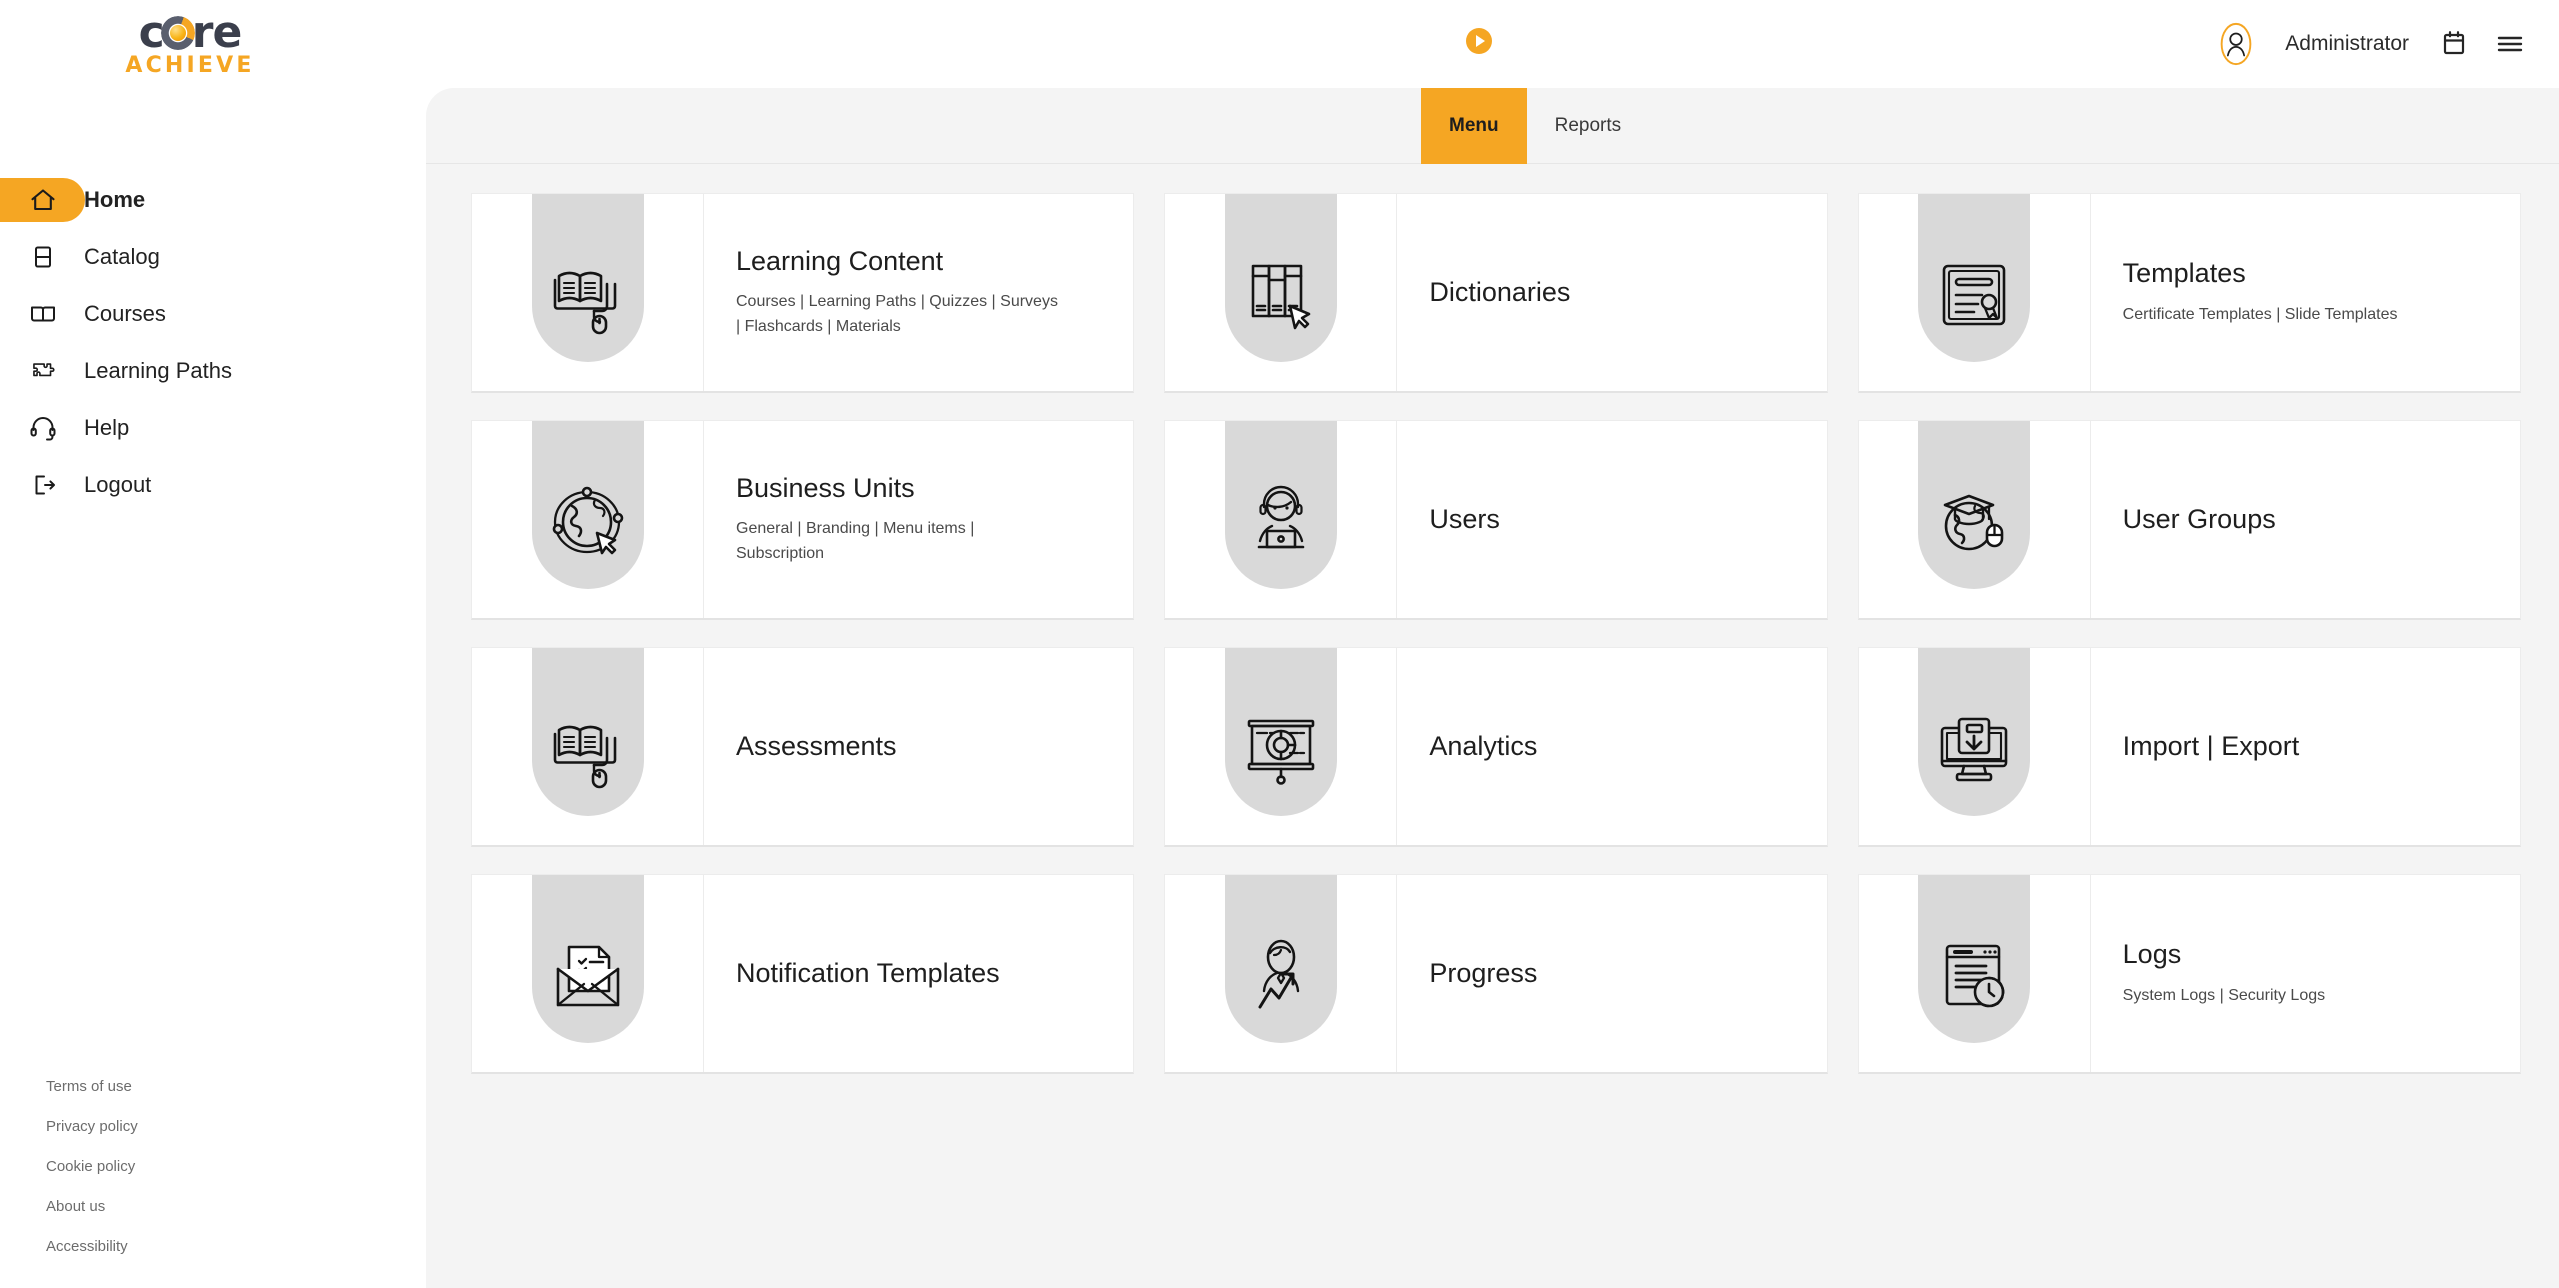 The height and width of the screenshot is (1288, 2559). What do you see at coordinates (213, 200) in the screenshot?
I see `sidebar-item-home: Home` at bounding box center [213, 200].